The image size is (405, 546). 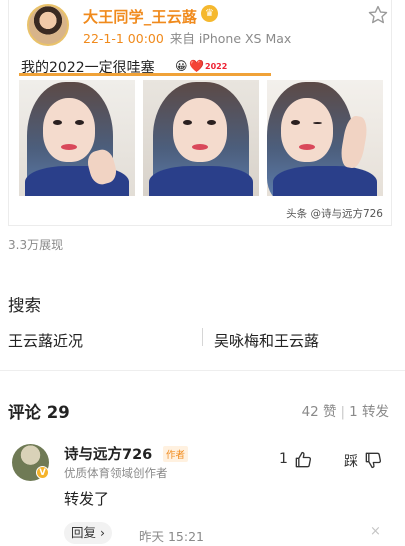 What do you see at coordinates (230, 38) in the screenshot?
I see `post-source: 来自 iPhone XS Max` at bounding box center [230, 38].